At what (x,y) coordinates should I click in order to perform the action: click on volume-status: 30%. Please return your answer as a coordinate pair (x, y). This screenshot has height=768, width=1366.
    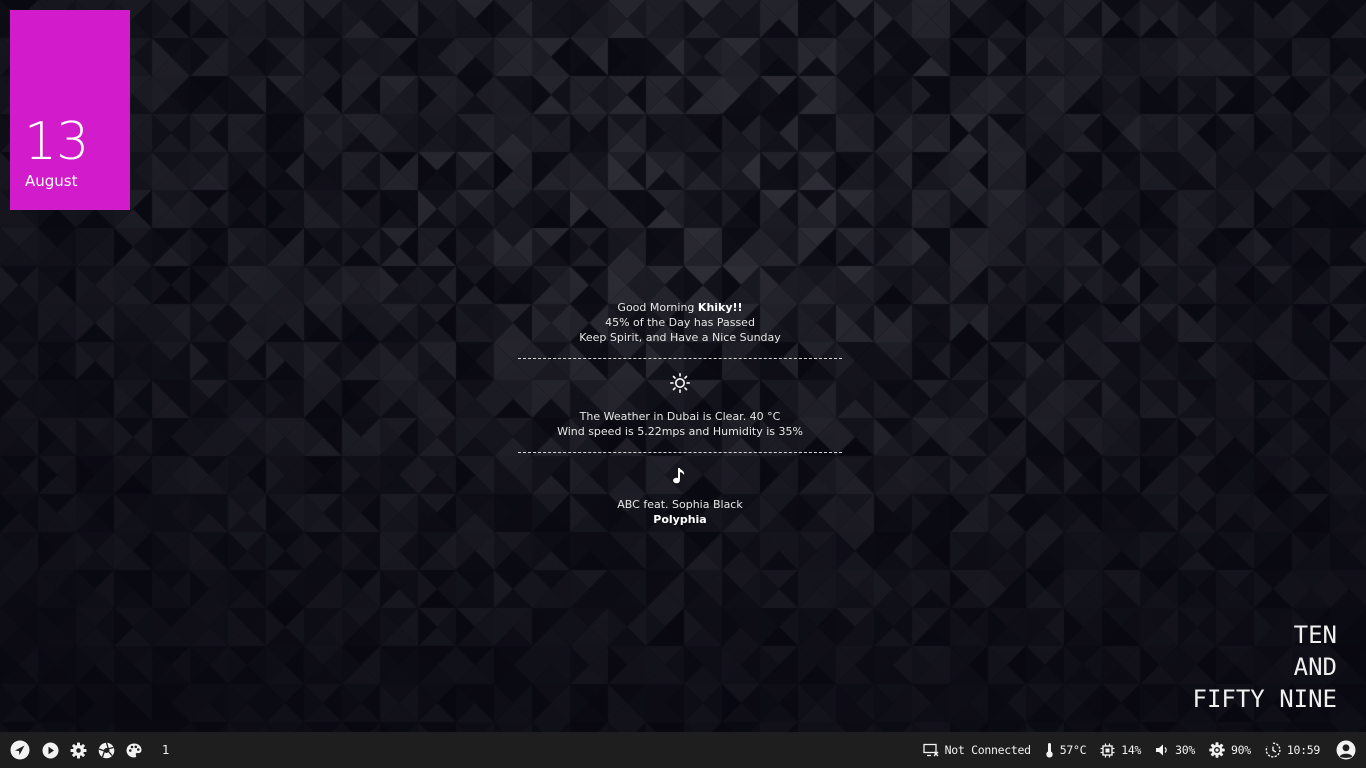
    Looking at the image, I should click on (1175, 750).